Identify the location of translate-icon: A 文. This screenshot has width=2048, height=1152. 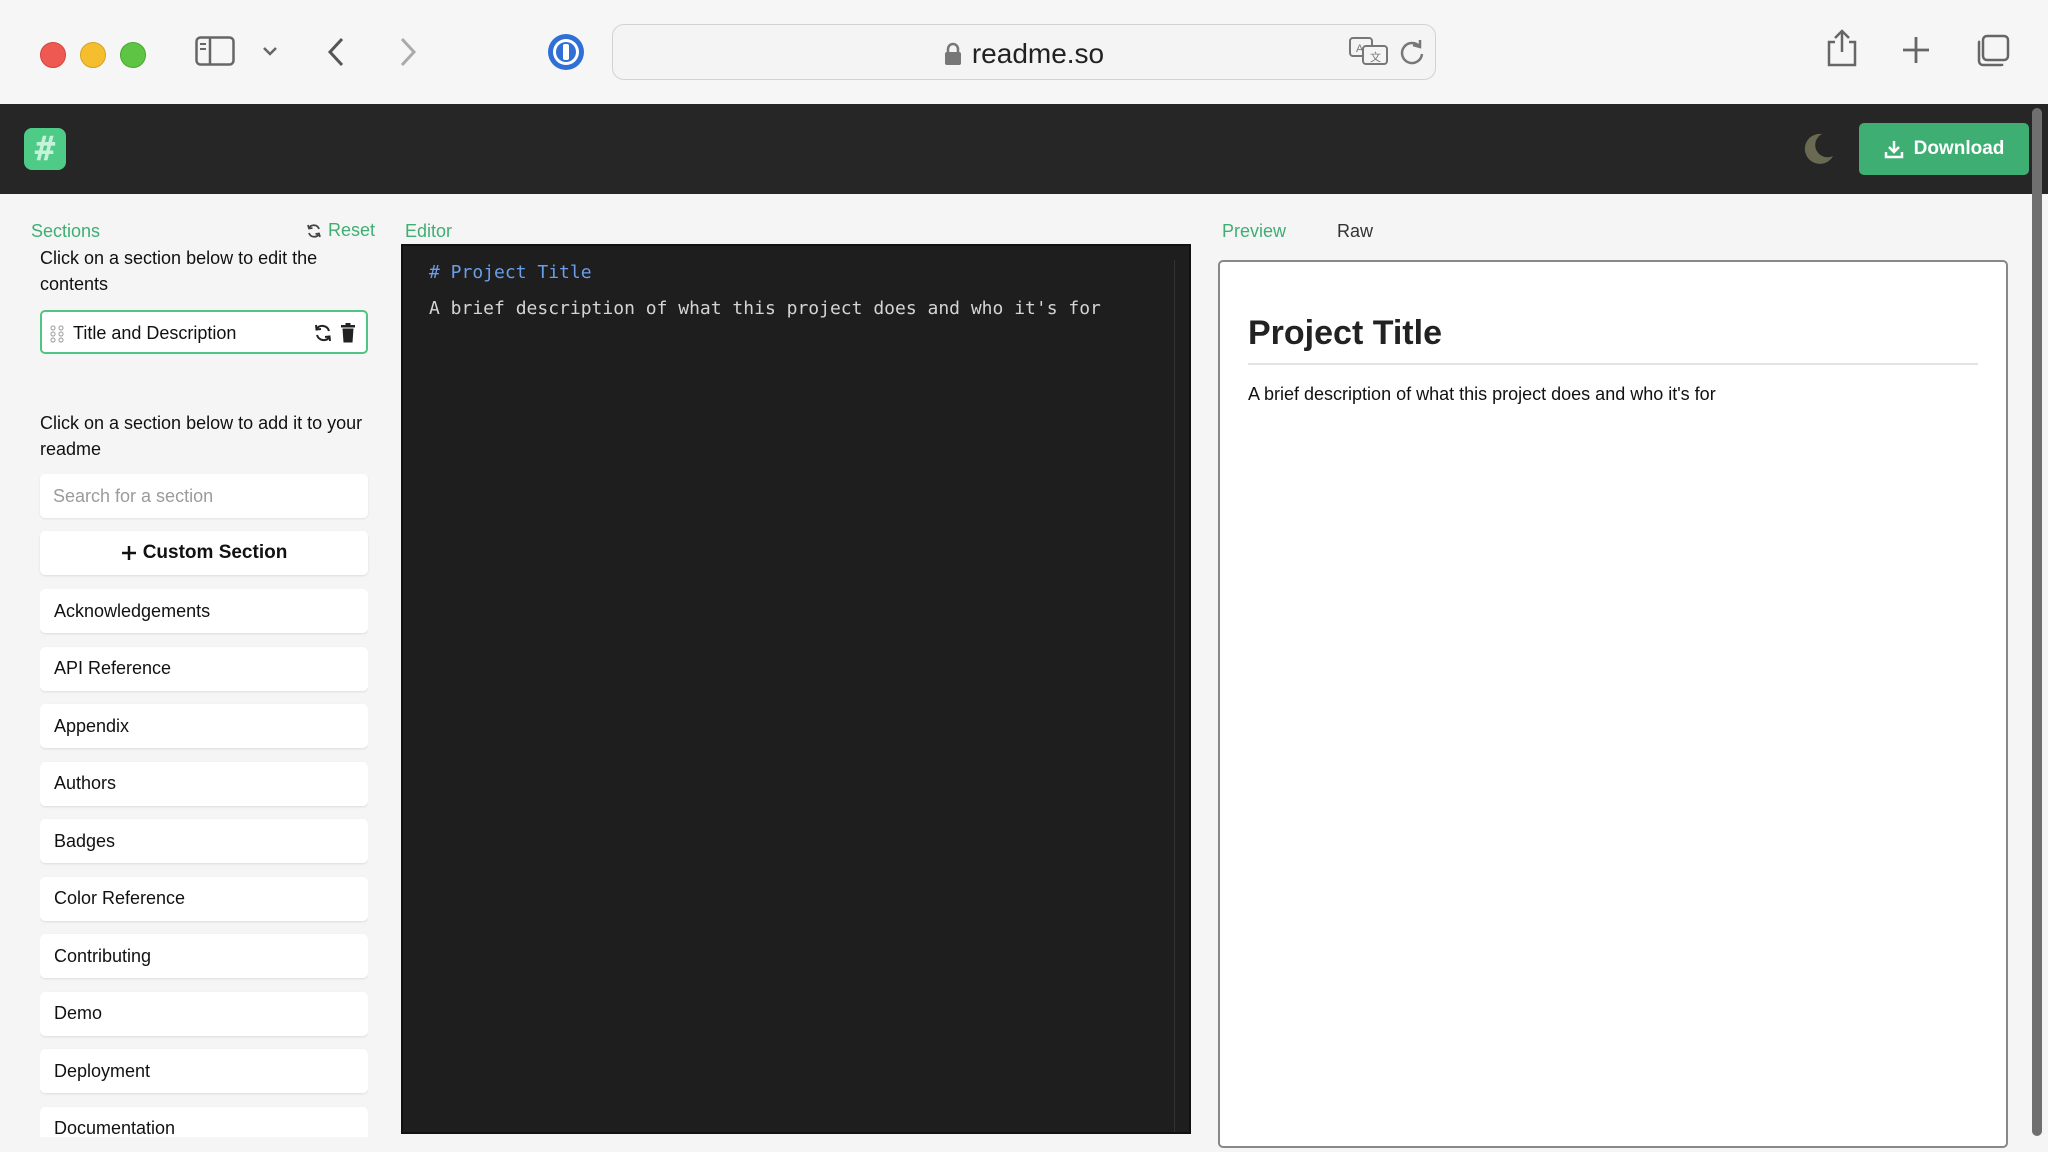
(1369, 52).